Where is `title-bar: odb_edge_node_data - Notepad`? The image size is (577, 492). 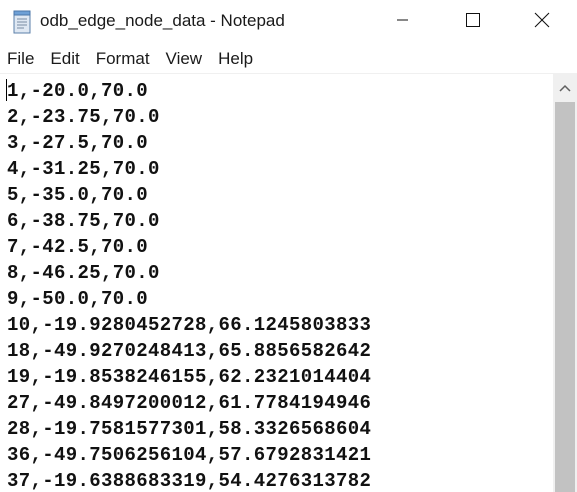
title-bar: odb_edge_node_data - Notepad is located at coordinates (288, 22).